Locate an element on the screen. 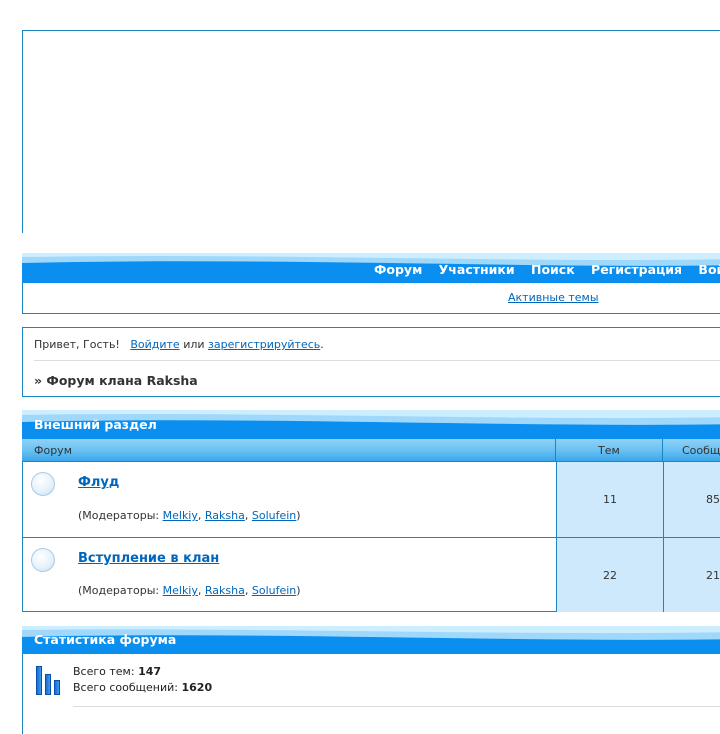 The height and width of the screenshot is (734, 720). column-forum: Форум is located at coordinates (53, 450).